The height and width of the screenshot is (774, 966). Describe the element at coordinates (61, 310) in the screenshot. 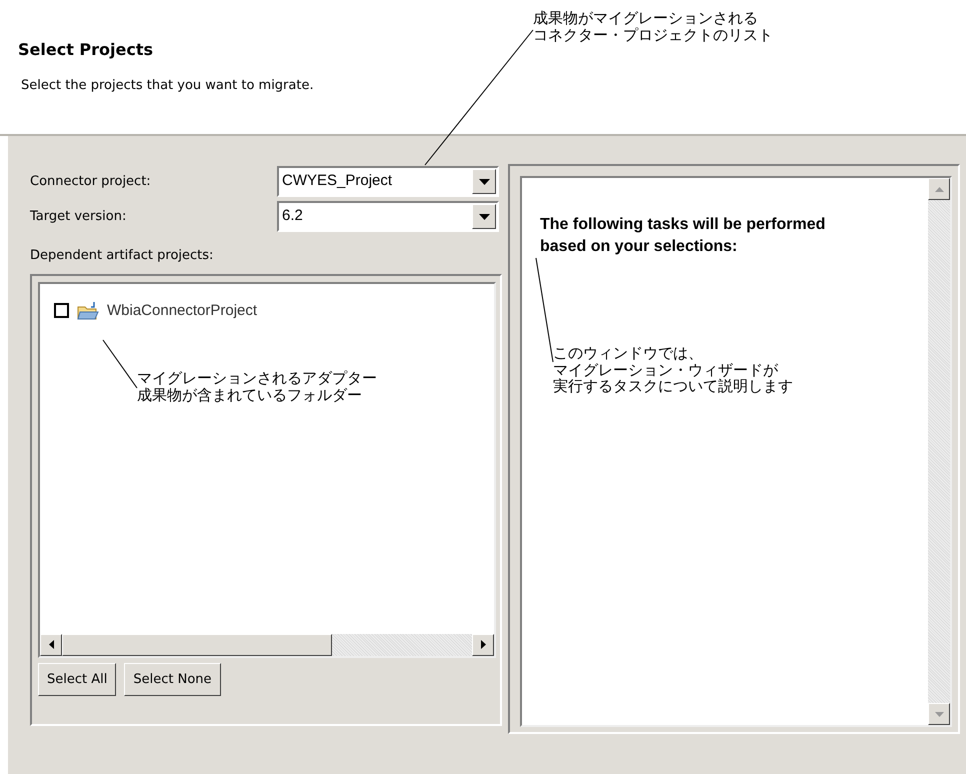

I see `checkbox` at that location.